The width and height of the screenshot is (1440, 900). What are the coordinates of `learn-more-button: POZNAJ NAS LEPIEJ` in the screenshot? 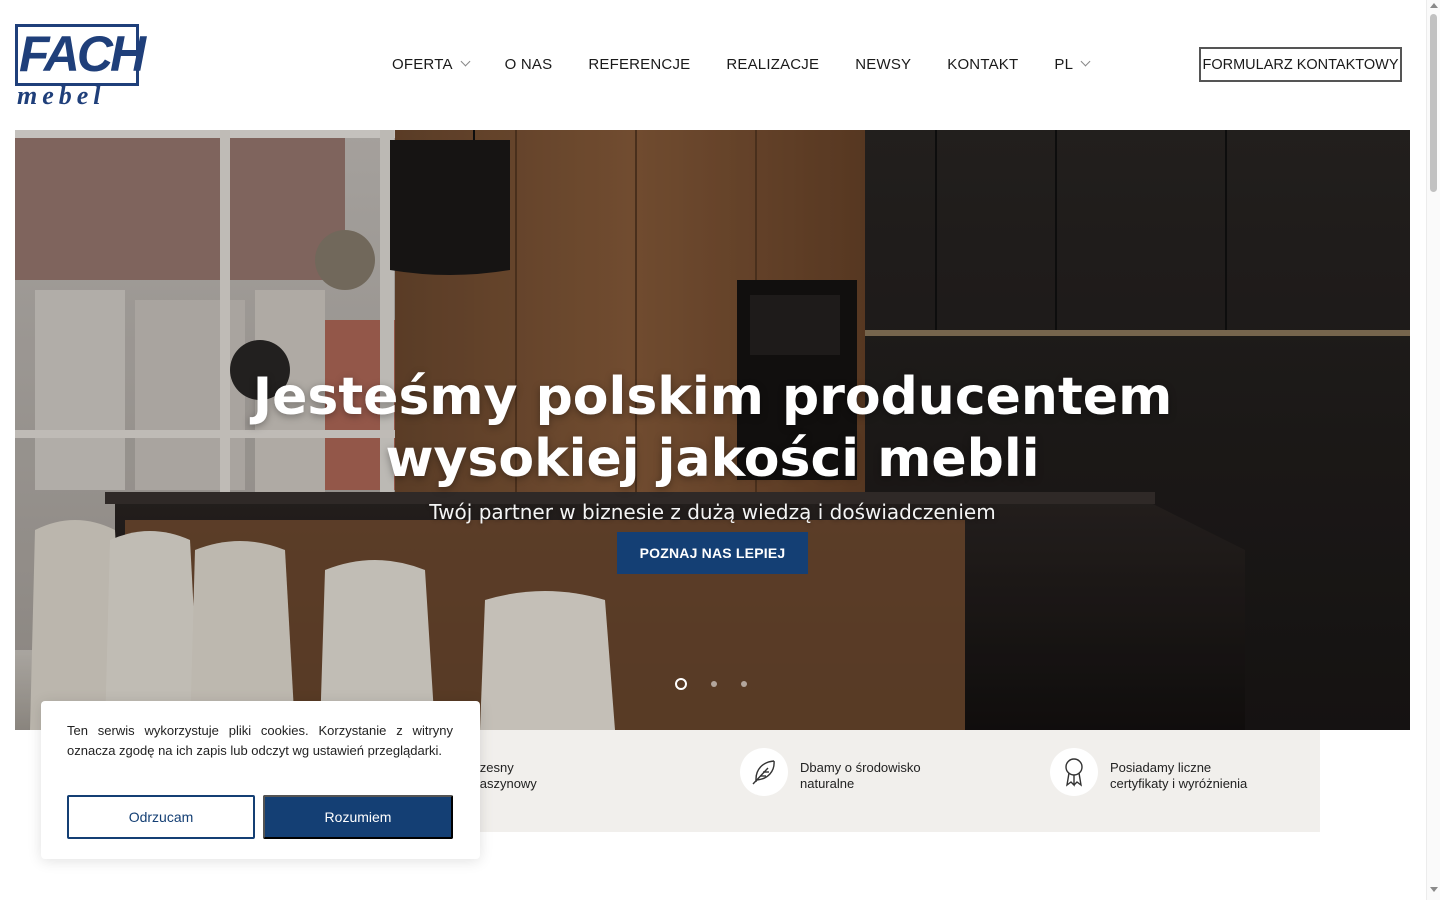 It's located at (712, 553).